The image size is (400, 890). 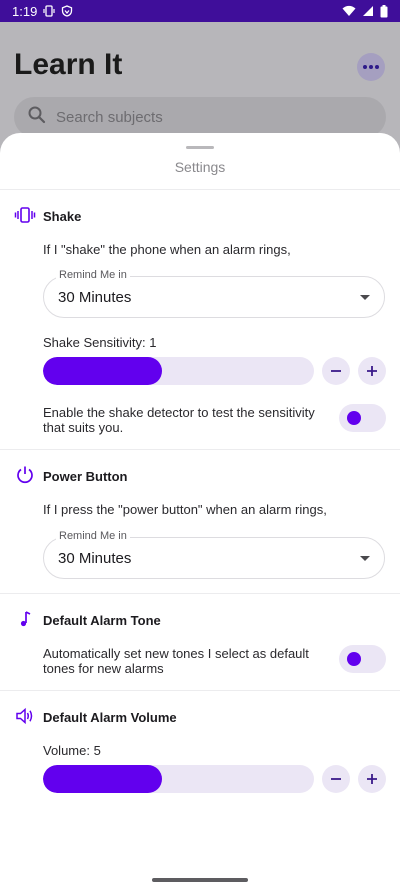 What do you see at coordinates (85, 476) in the screenshot?
I see `power-button-title: Power Button` at bounding box center [85, 476].